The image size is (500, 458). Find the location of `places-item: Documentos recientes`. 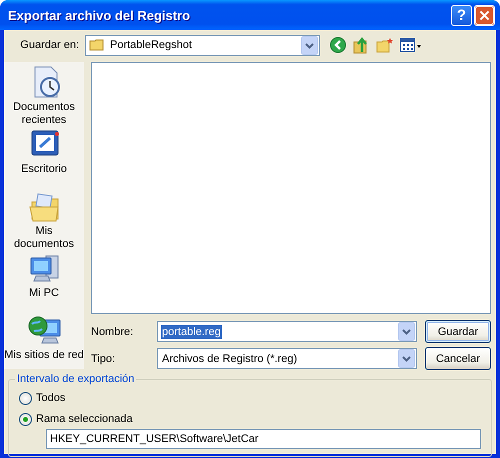

places-item: Documentos recientes is located at coordinates (44, 94).